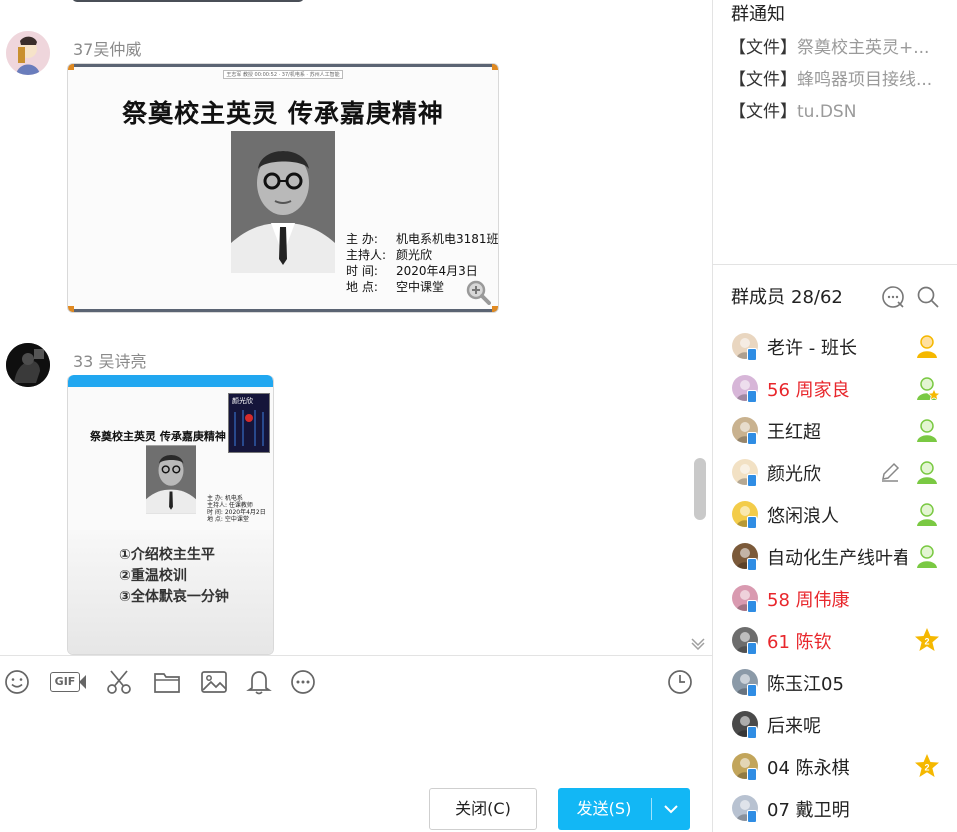 This screenshot has height=832, width=957. I want to click on member-item: 王红超, so click(841, 430).